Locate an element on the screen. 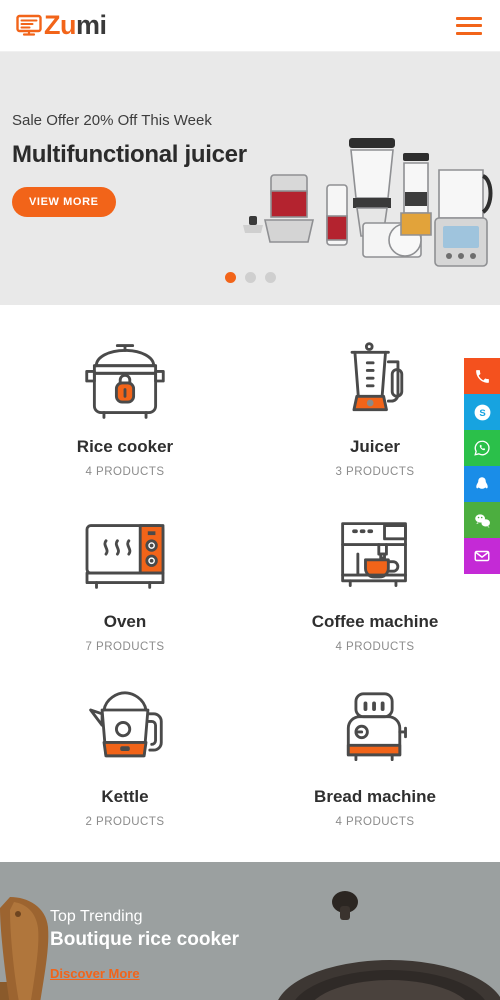 Image resolution: width=500 pixels, height=1000 pixels. category-count: 3 PRODUCTS is located at coordinates (375, 472).